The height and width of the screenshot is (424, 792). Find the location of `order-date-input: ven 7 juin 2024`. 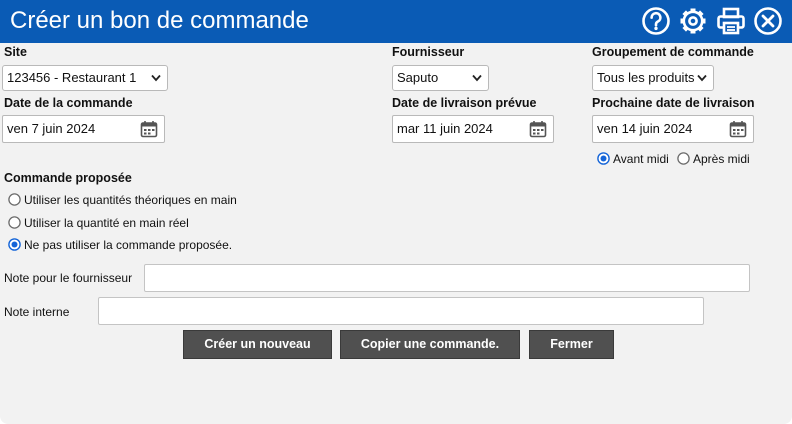

order-date-input: ven 7 juin 2024 is located at coordinates (83, 129).